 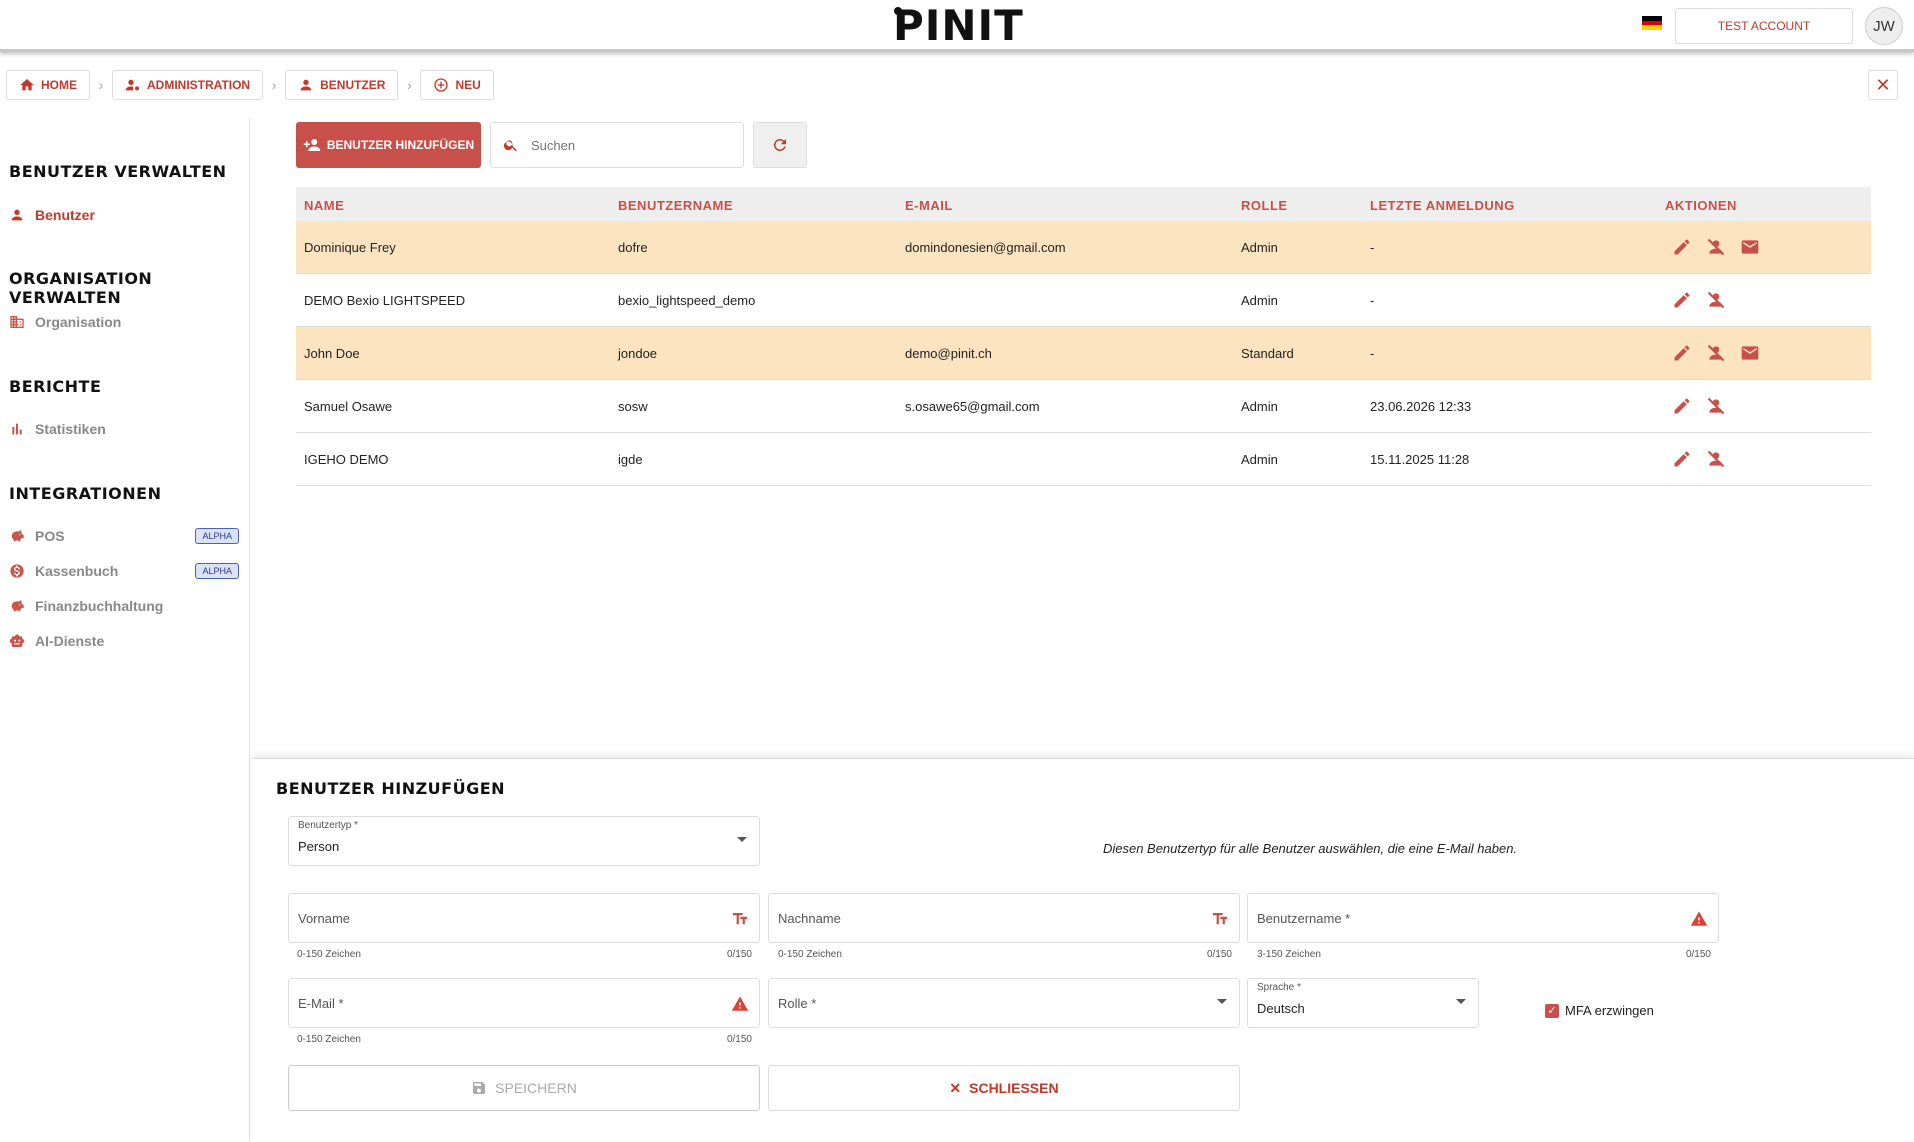 What do you see at coordinates (17, 536) in the screenshot?
I see `piggy-bank-icon` at bounding box center [17, 536].